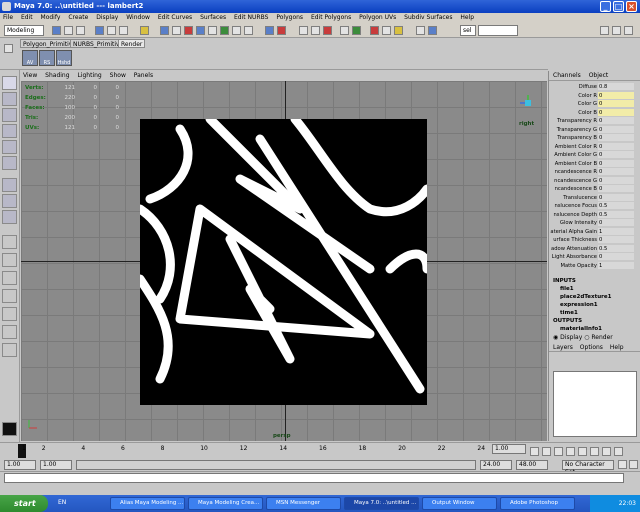  I want to click on snap-curve-icon, so click(281, 30).